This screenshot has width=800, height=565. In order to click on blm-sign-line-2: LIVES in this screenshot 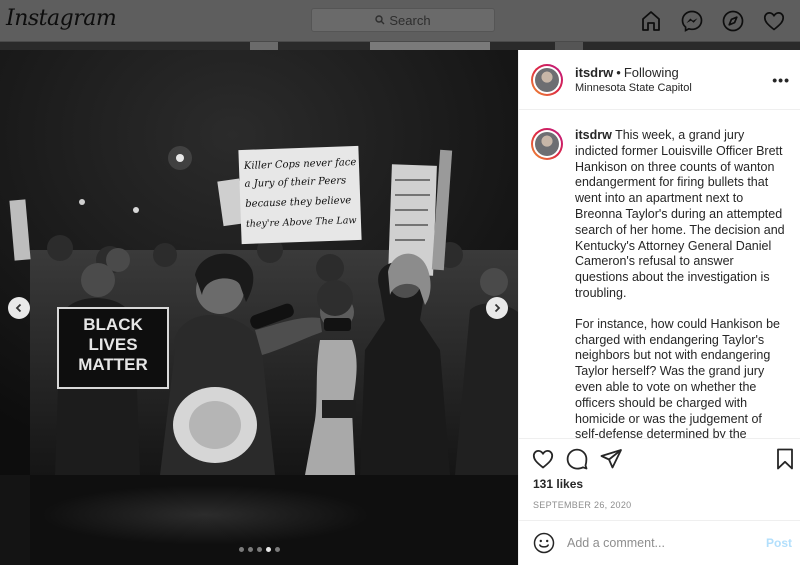, I will do `click(112, 344)`.